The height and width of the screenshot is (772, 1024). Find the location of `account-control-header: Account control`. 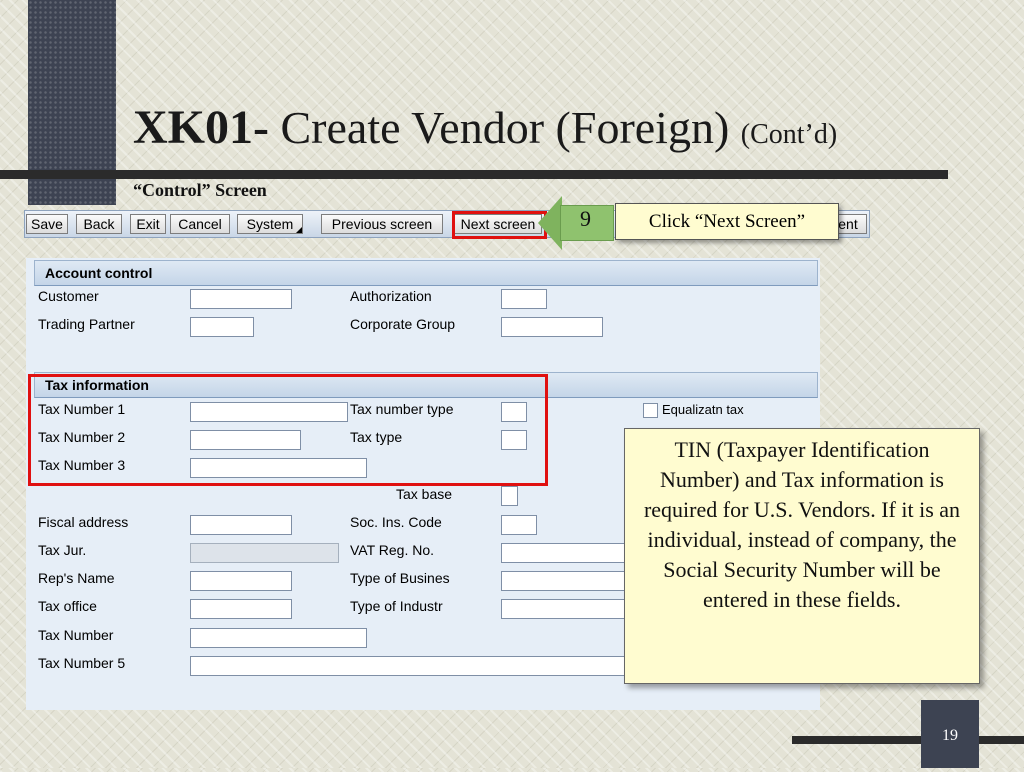

account-control-header: Account control is located at coordinates (426, 273).